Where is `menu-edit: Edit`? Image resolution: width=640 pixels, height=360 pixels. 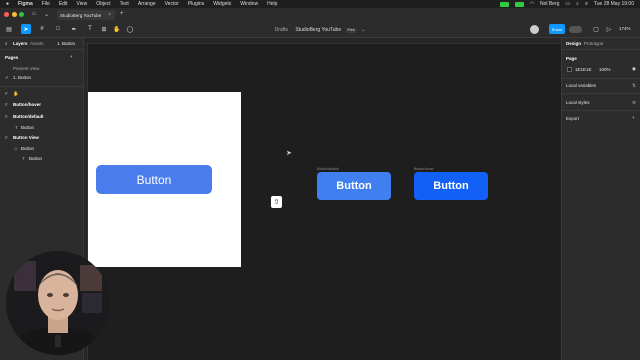 menu-edit: Edit is located at coordinates (63, 4).